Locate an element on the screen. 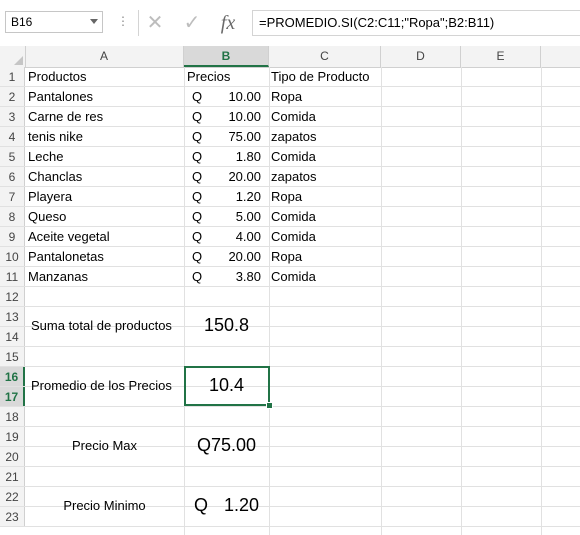 This screenshot has height=535, width=580. row-header: 12 is located at coordinates (12, 296).